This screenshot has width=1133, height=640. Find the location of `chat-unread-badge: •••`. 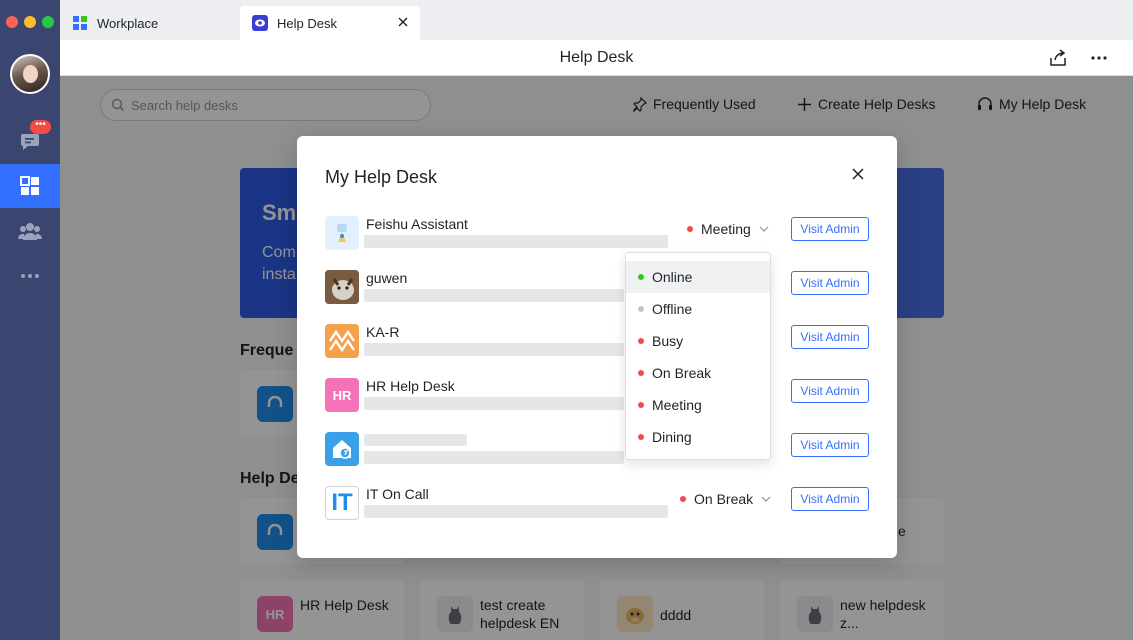

chat-unread-badge: ••• is located at coordinates (40, 127).